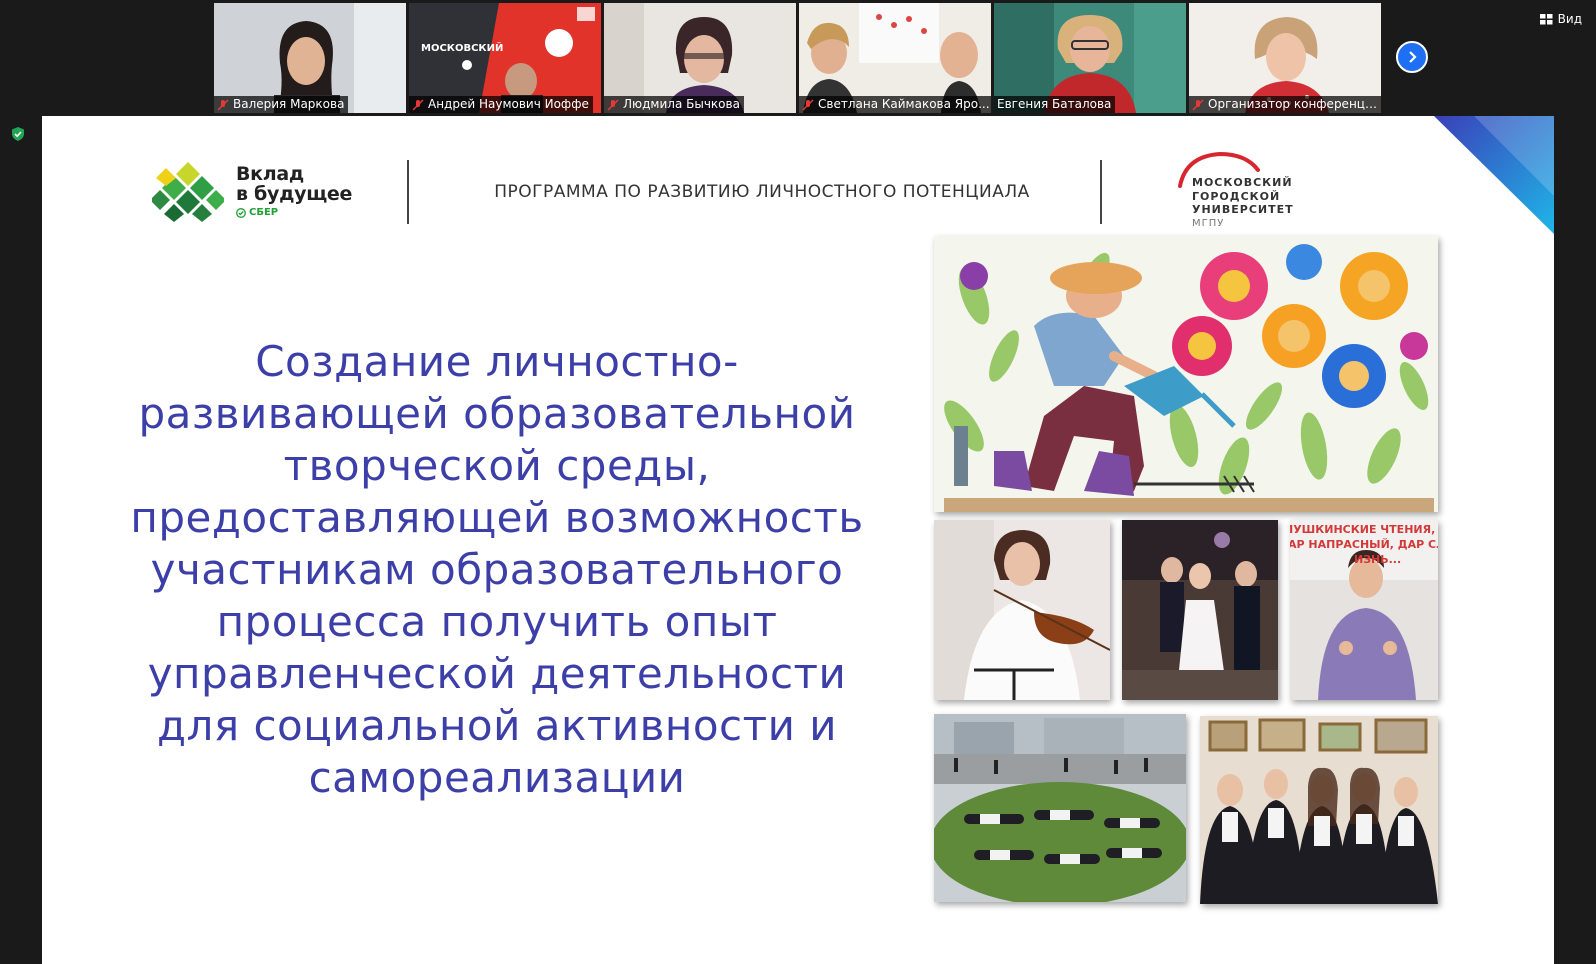 This screenshot has height=964, width=1596. What do you see at coordinates (700, 58) in the screenshot?
I see `participant-tile: Людмила Бычкова` at bounding box center [700, 58].